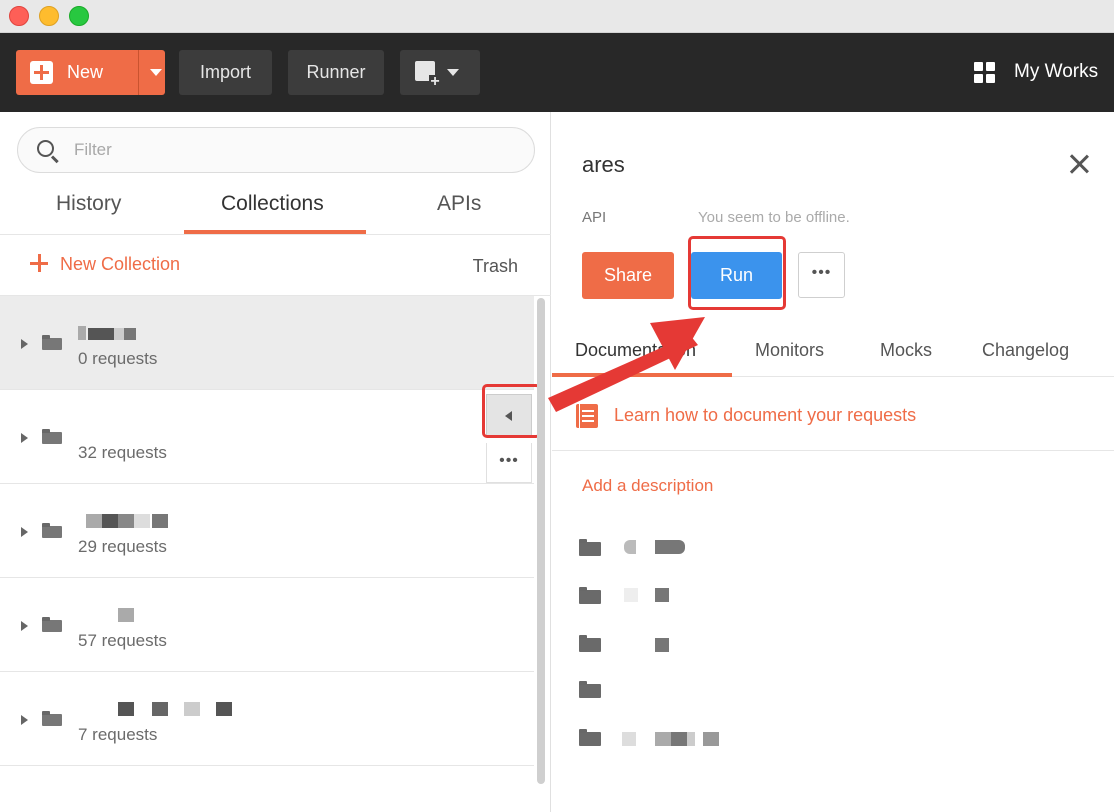  What do you see at coordinates (79, 16) in the screenshot?
I see `zoom-window-button` at bounding box center [79, 16].